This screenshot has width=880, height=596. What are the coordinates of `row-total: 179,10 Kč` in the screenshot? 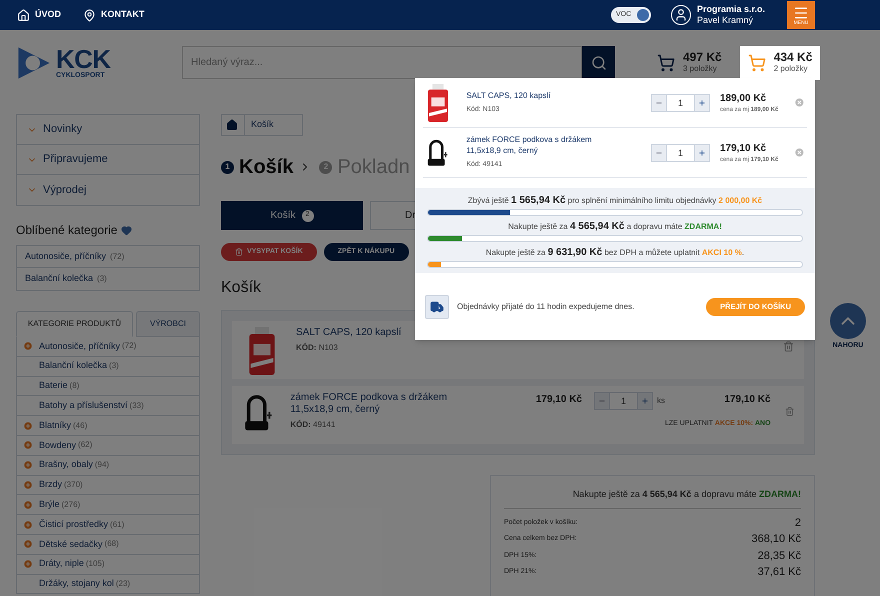 It's located at (747, 400).